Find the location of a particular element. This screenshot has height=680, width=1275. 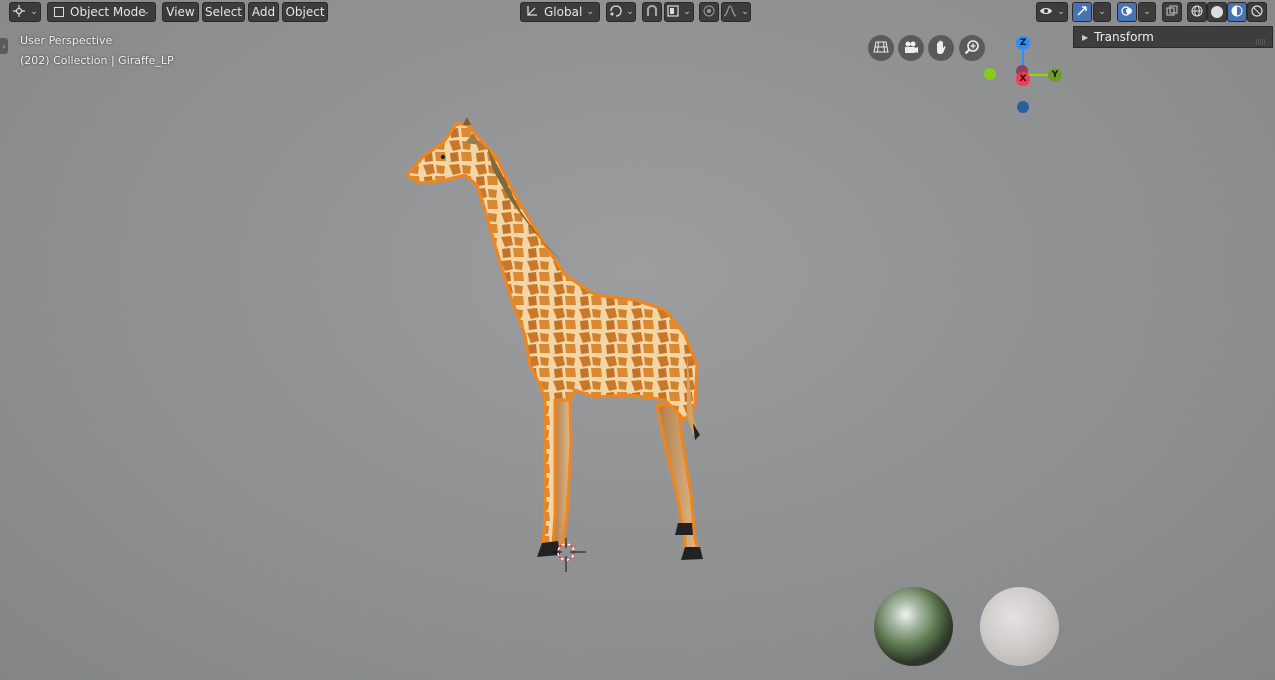

view-perspective-label: User Perspective is located at coordinates (66, 40).